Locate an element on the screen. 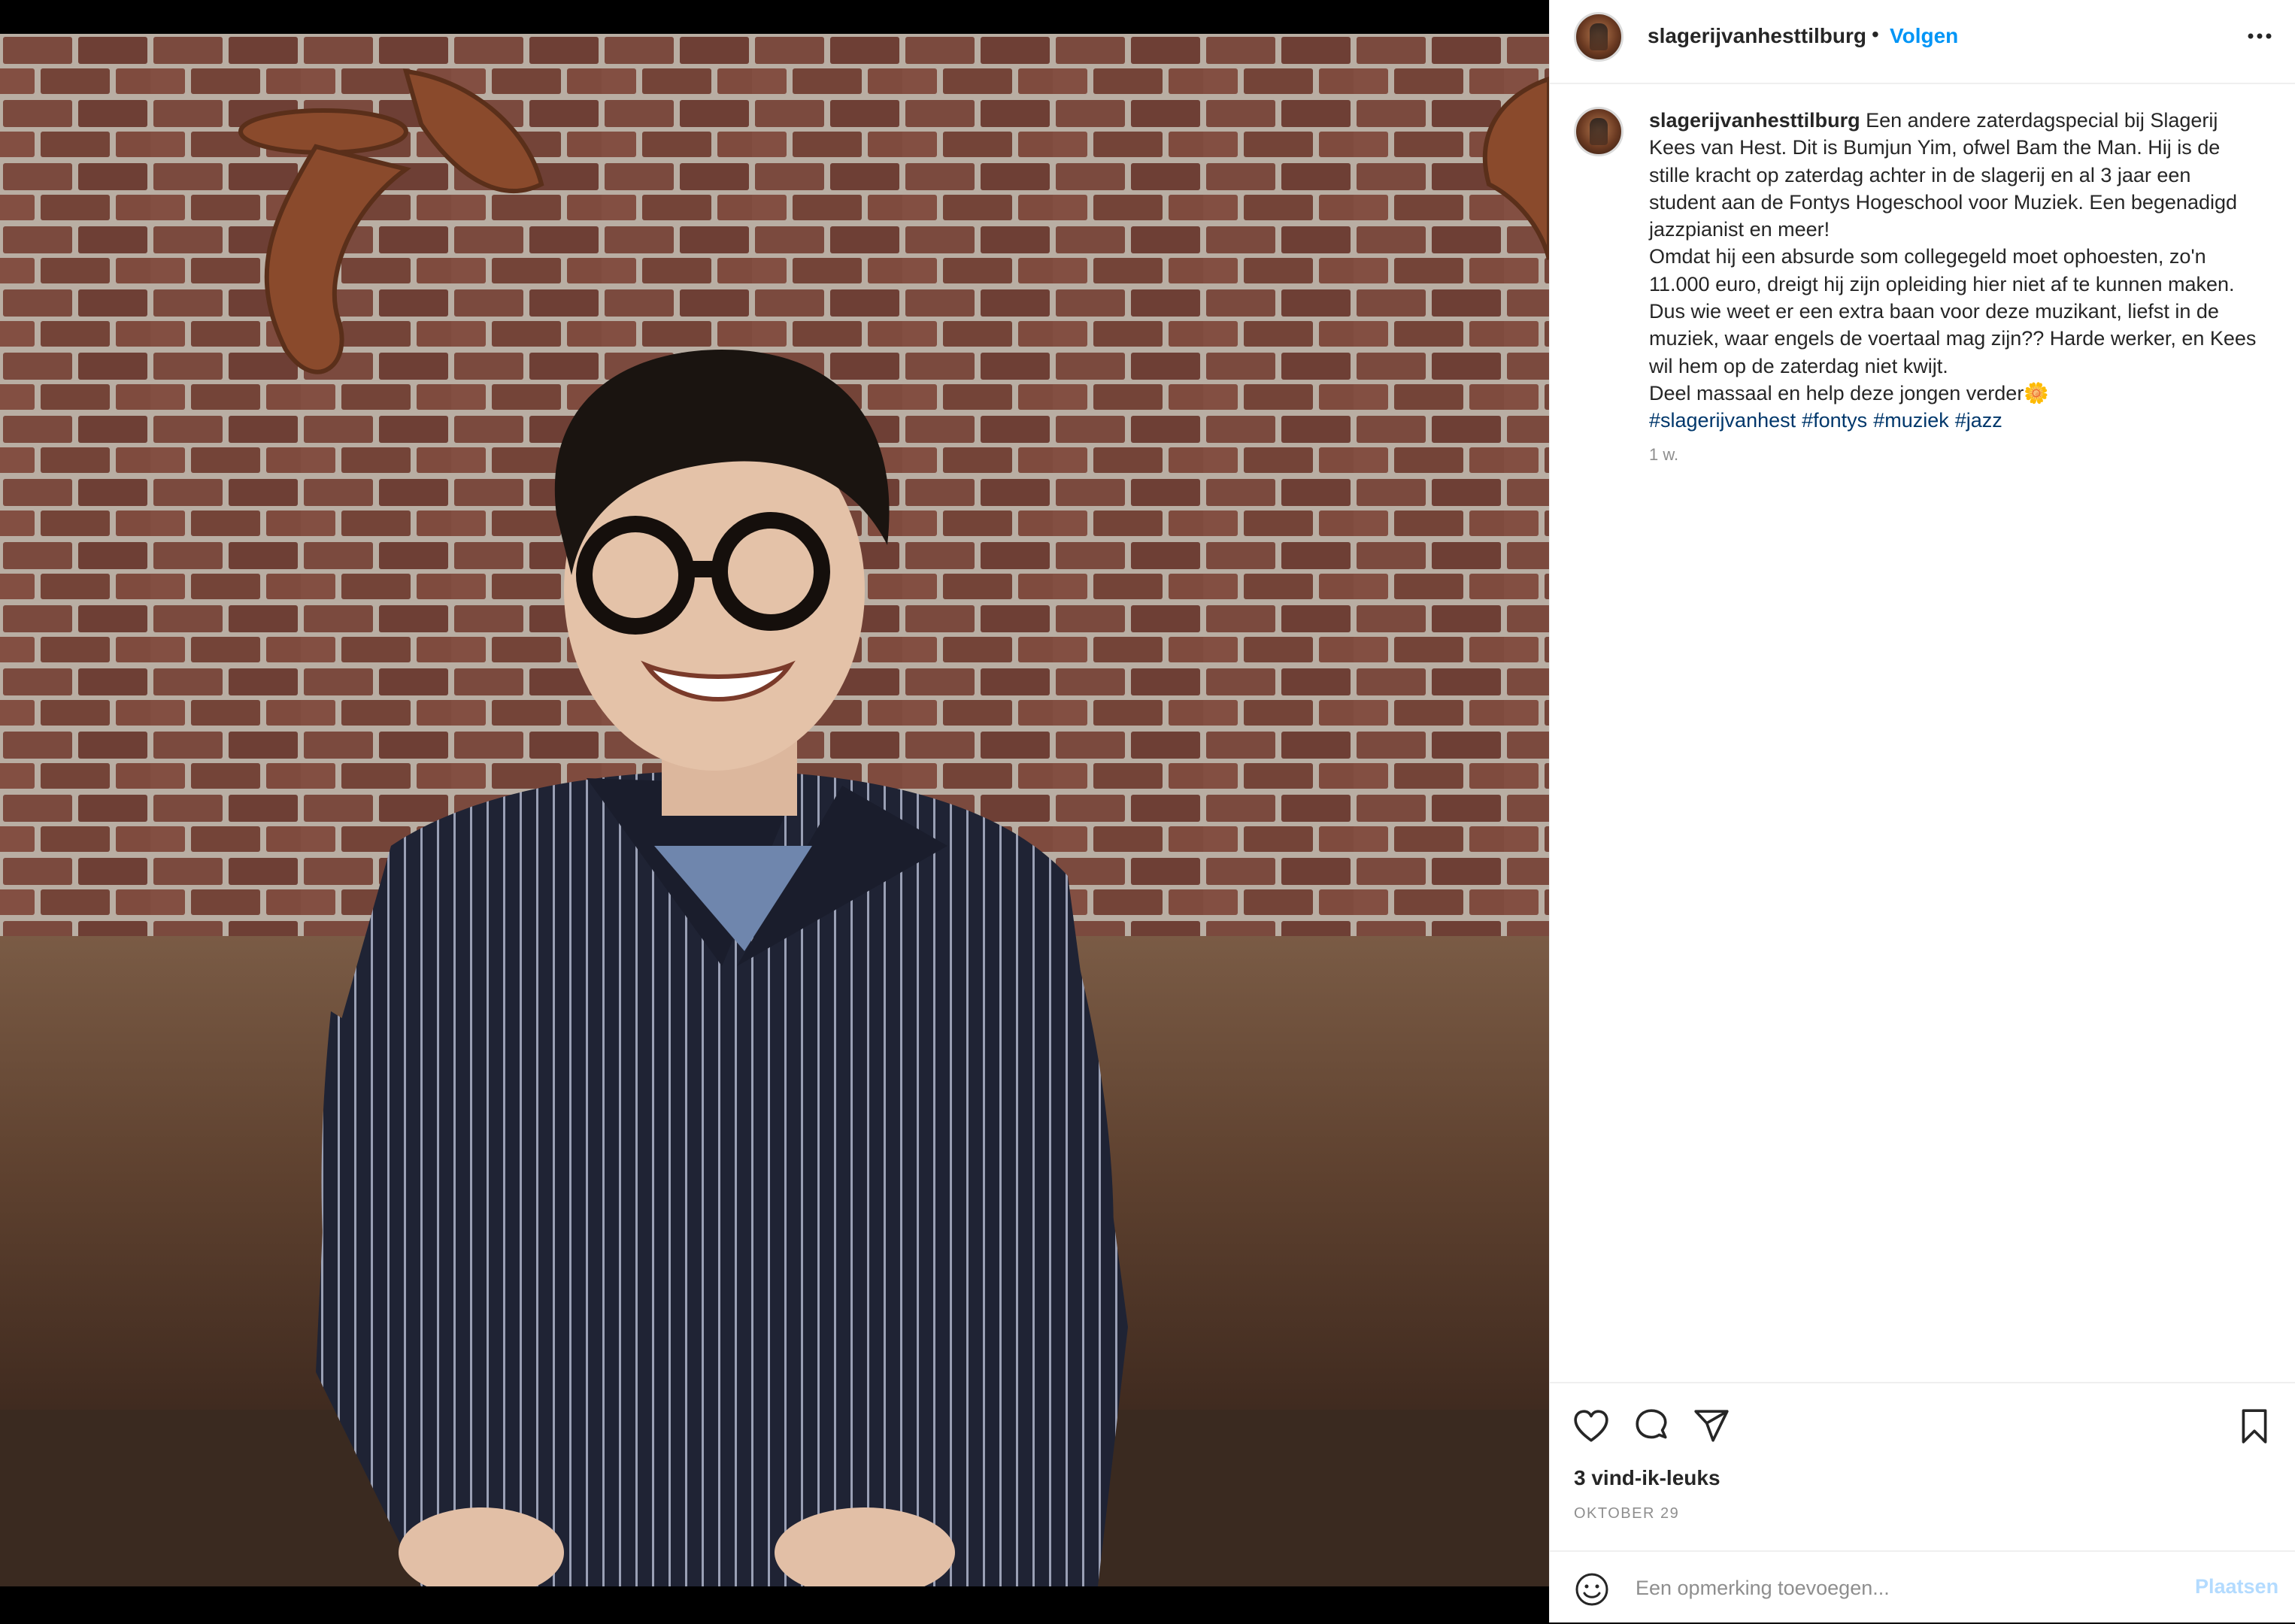 The width and height of the screenshot is (2295, 1624). caption-timestamp: 1 w. is located at coordinates (1664, 455).